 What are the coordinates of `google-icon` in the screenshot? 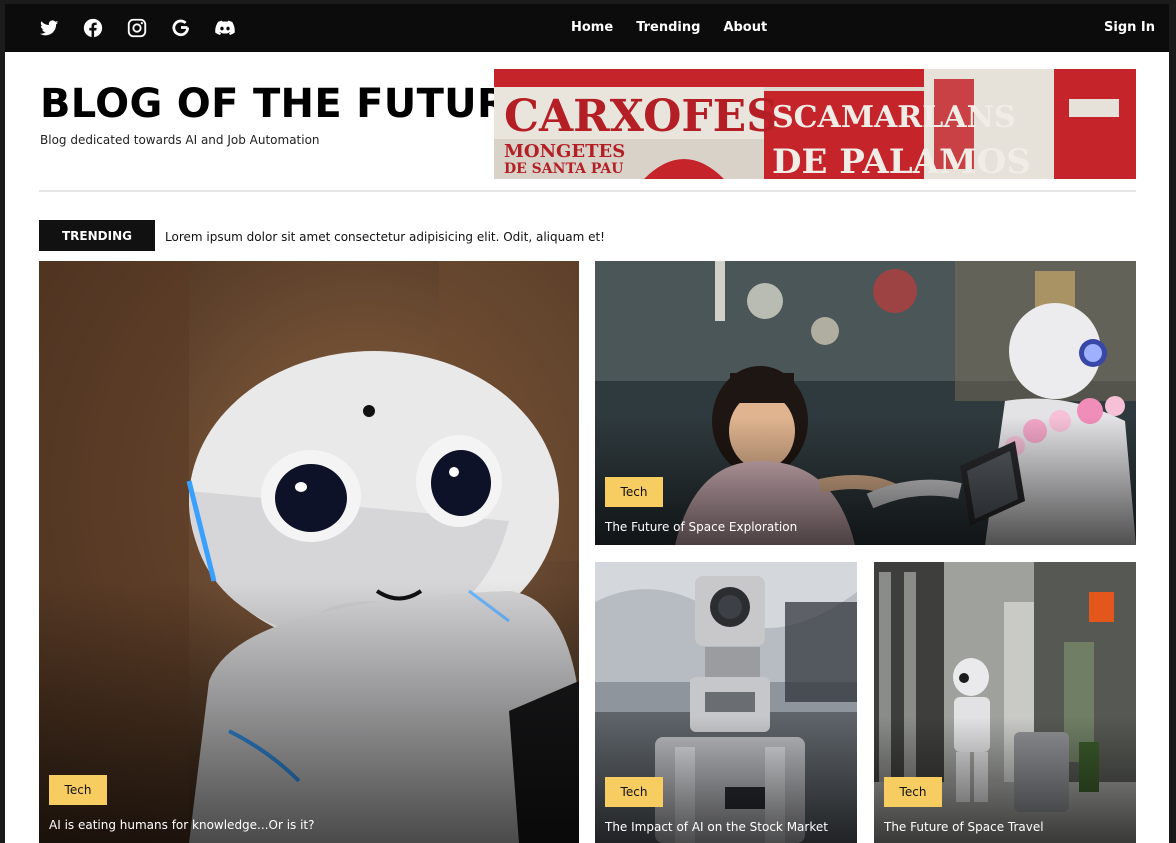 It's located at (181, 28).